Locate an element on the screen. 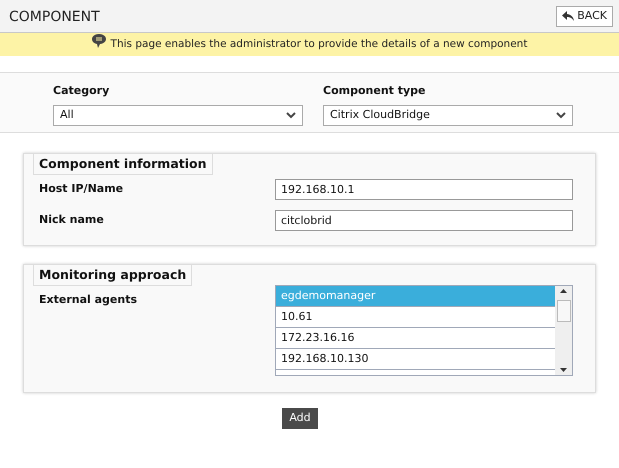  field-label: Nick name is located at coordinates (71, 220).